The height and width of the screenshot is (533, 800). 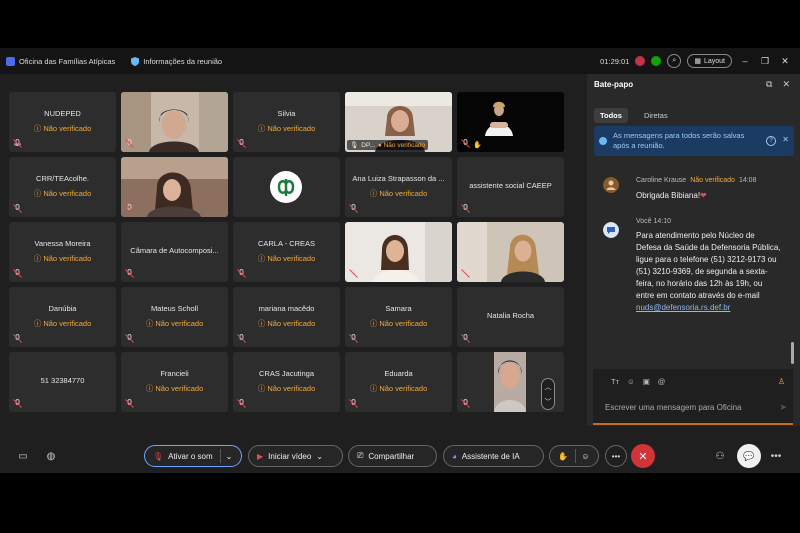 What do you see at coordinates (785, 139) in the screenshot?
I see `dismiss-icon: ✕` at bounding box center [785, 139].